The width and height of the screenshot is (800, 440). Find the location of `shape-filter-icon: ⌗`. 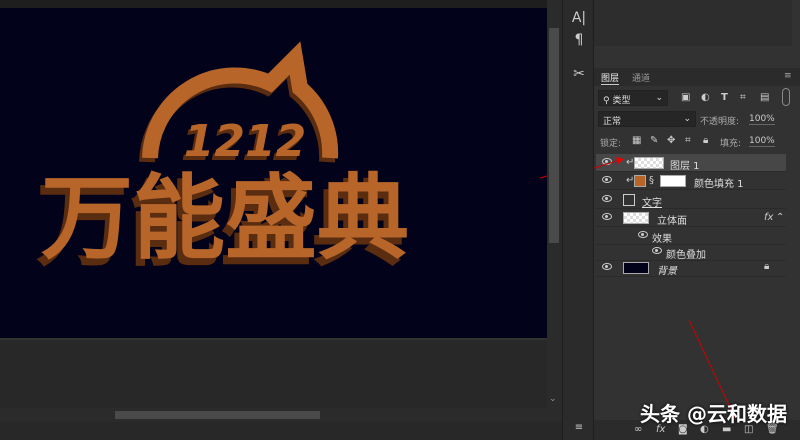

shape-filter-icon: ⌗ is located at coordinates (743, 97).